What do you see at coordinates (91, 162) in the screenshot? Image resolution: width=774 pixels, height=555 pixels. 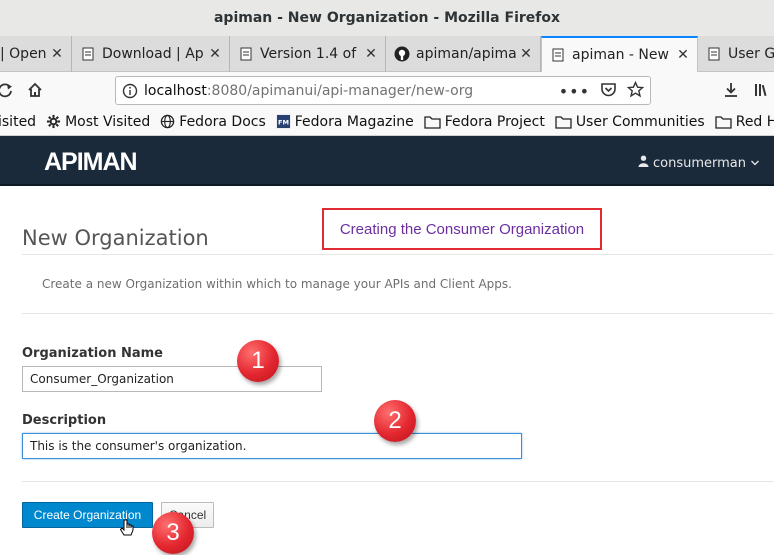 I see `apiman-logo: APIMAN` at bounding box center [91, 162].